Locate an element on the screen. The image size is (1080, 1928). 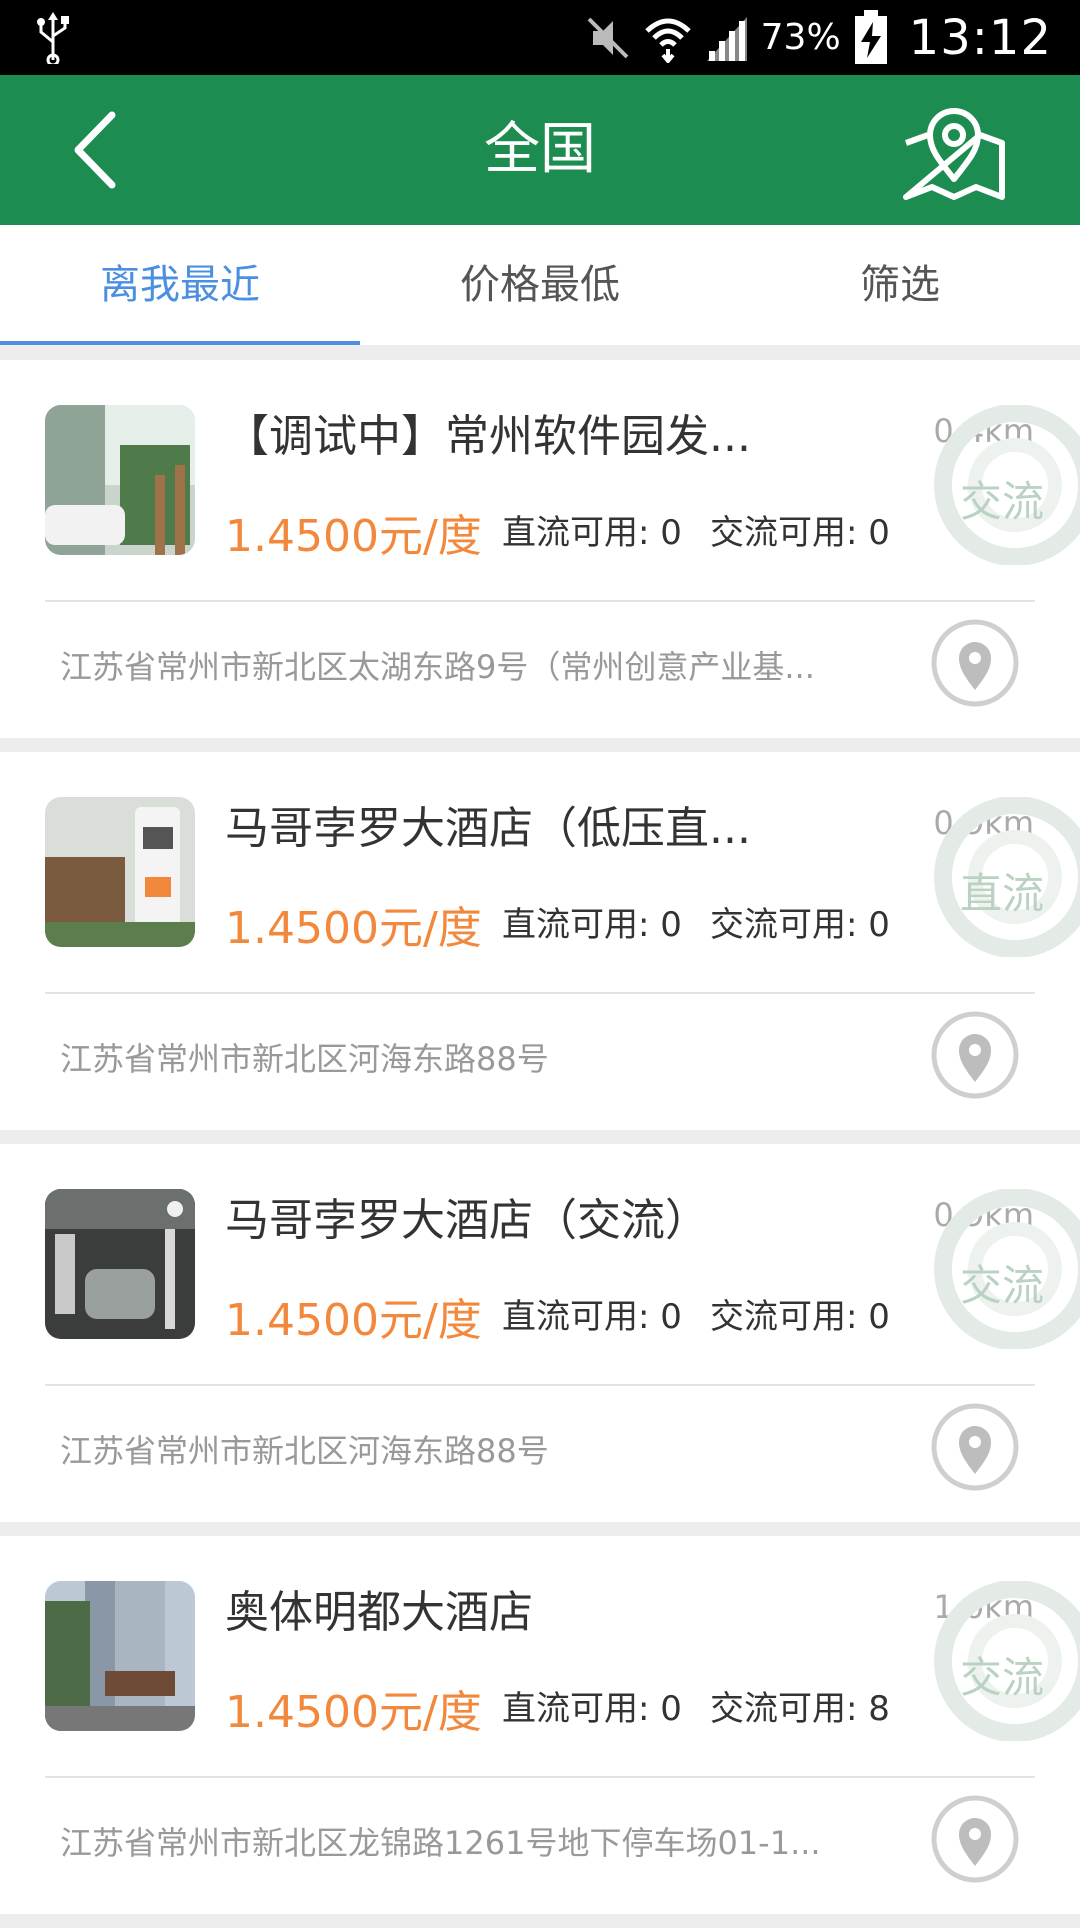
station-name: 马哥孛罗大酒店（交流） is located at coordinates (467, 1220).